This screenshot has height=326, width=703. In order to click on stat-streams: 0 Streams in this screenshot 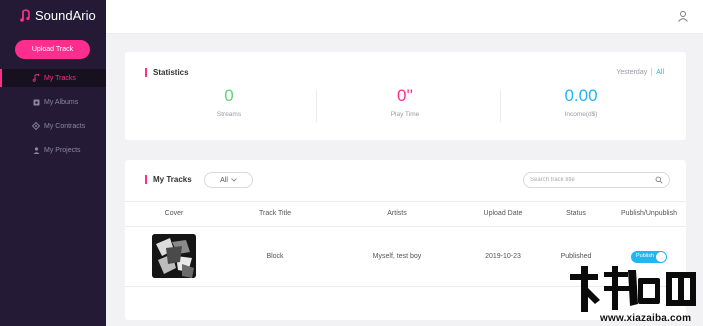, I will do `click(229, 102)`.